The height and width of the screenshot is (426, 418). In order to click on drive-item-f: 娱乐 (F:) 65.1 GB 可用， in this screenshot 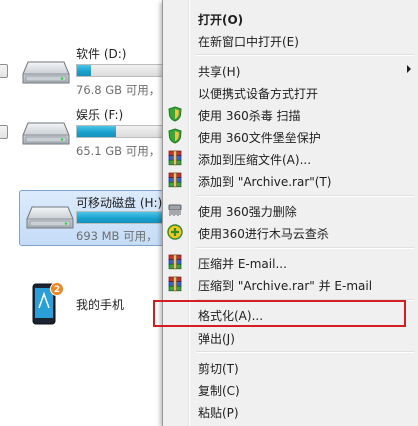, I will do `click(88, 133)`.